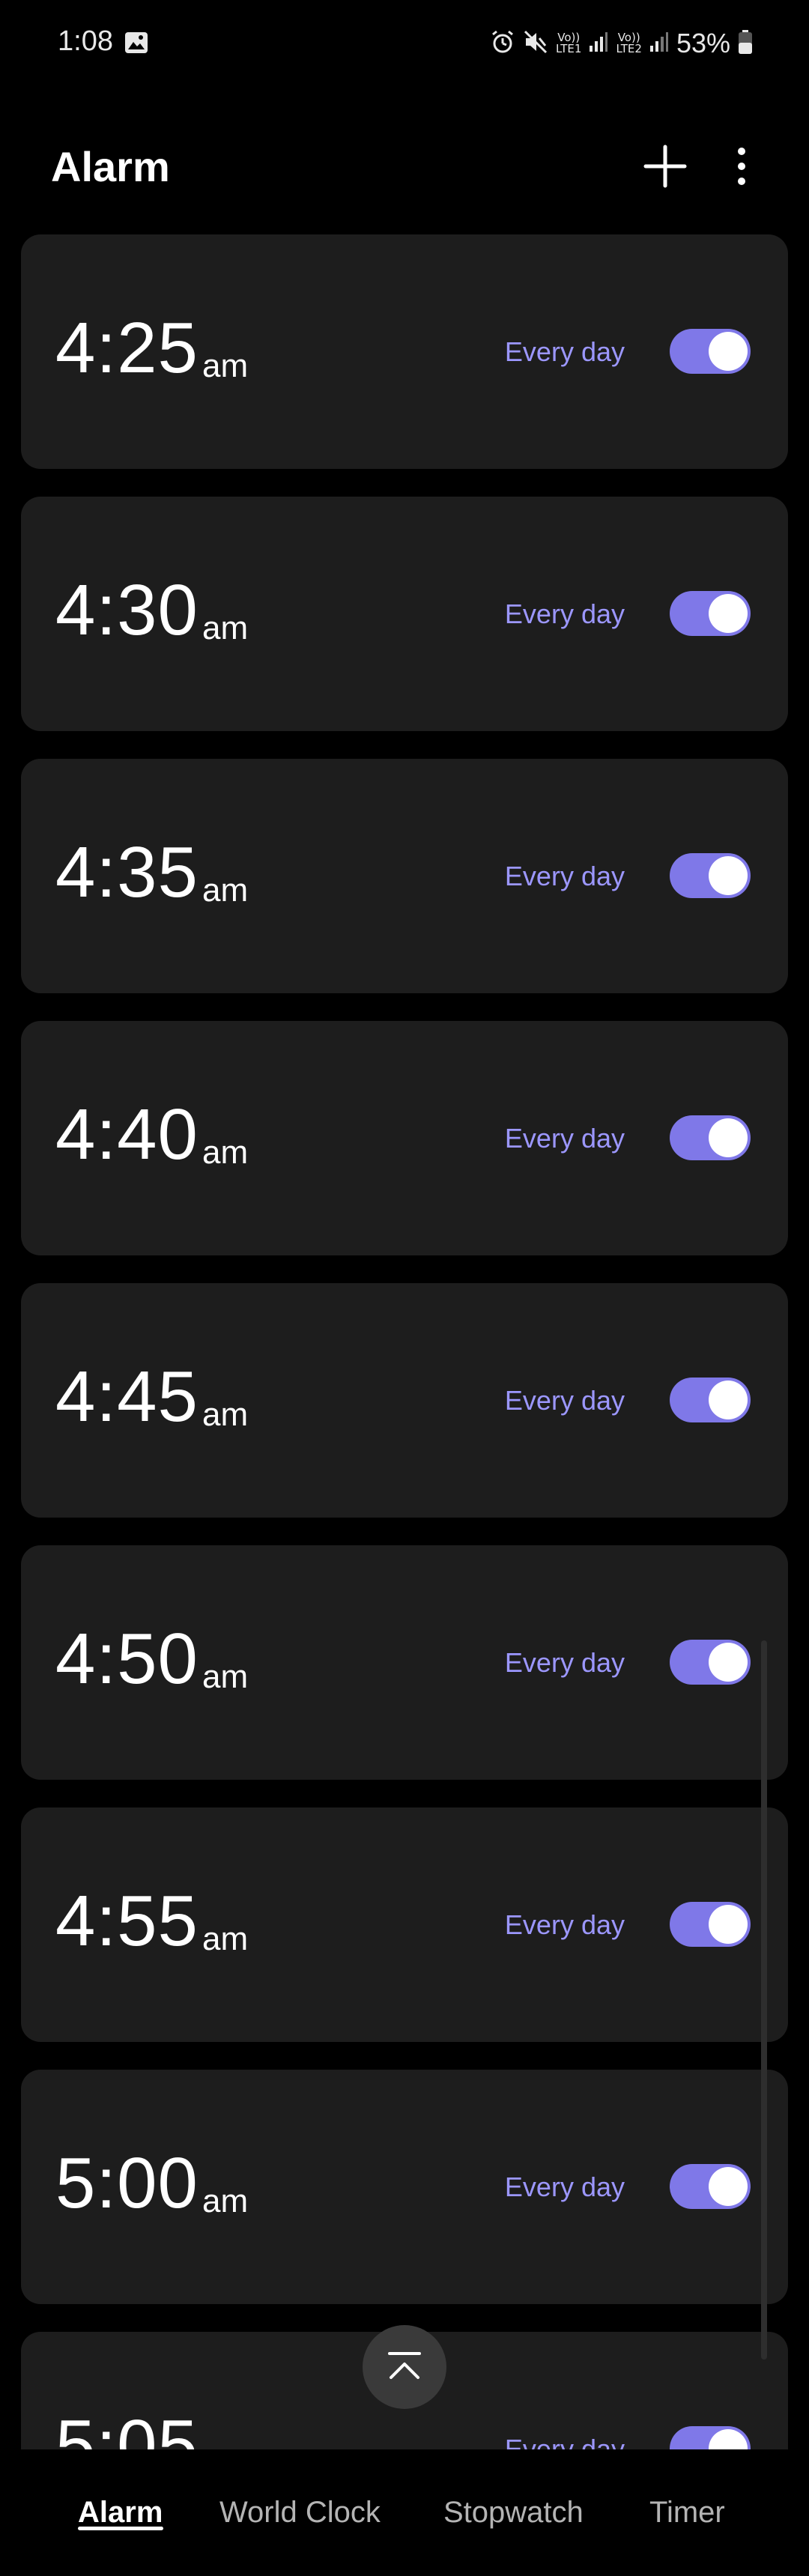 The image size is (809, 2576). What do you see at coordinates (687, 2513) in the screenshot?
I see `tab-timer: Timer` at bounding box center [687, 2513].